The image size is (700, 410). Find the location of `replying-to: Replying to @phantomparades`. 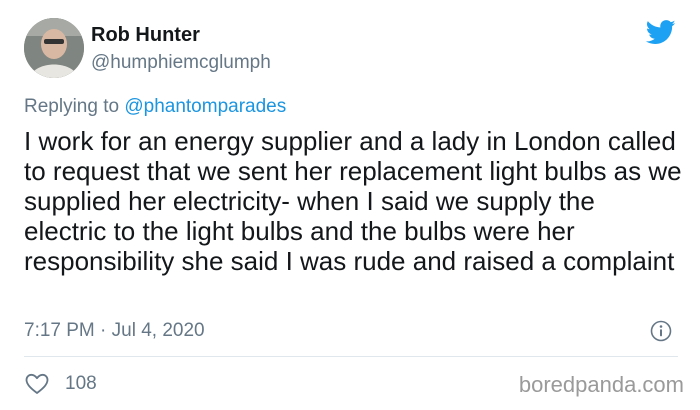

replying-to: Replying to @phantomparades is located at coordinates (155, 107).